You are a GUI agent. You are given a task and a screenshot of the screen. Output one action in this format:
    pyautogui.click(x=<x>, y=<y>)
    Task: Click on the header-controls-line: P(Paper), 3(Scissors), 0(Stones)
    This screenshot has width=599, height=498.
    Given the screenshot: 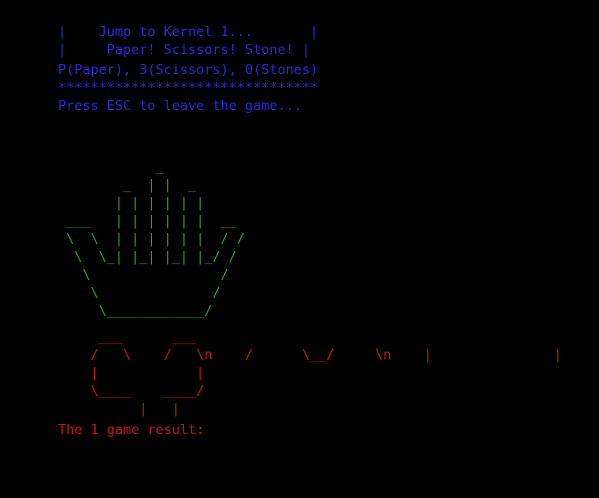 What is the action you would take?
    pyautogui.click(x=188, y=70)
    